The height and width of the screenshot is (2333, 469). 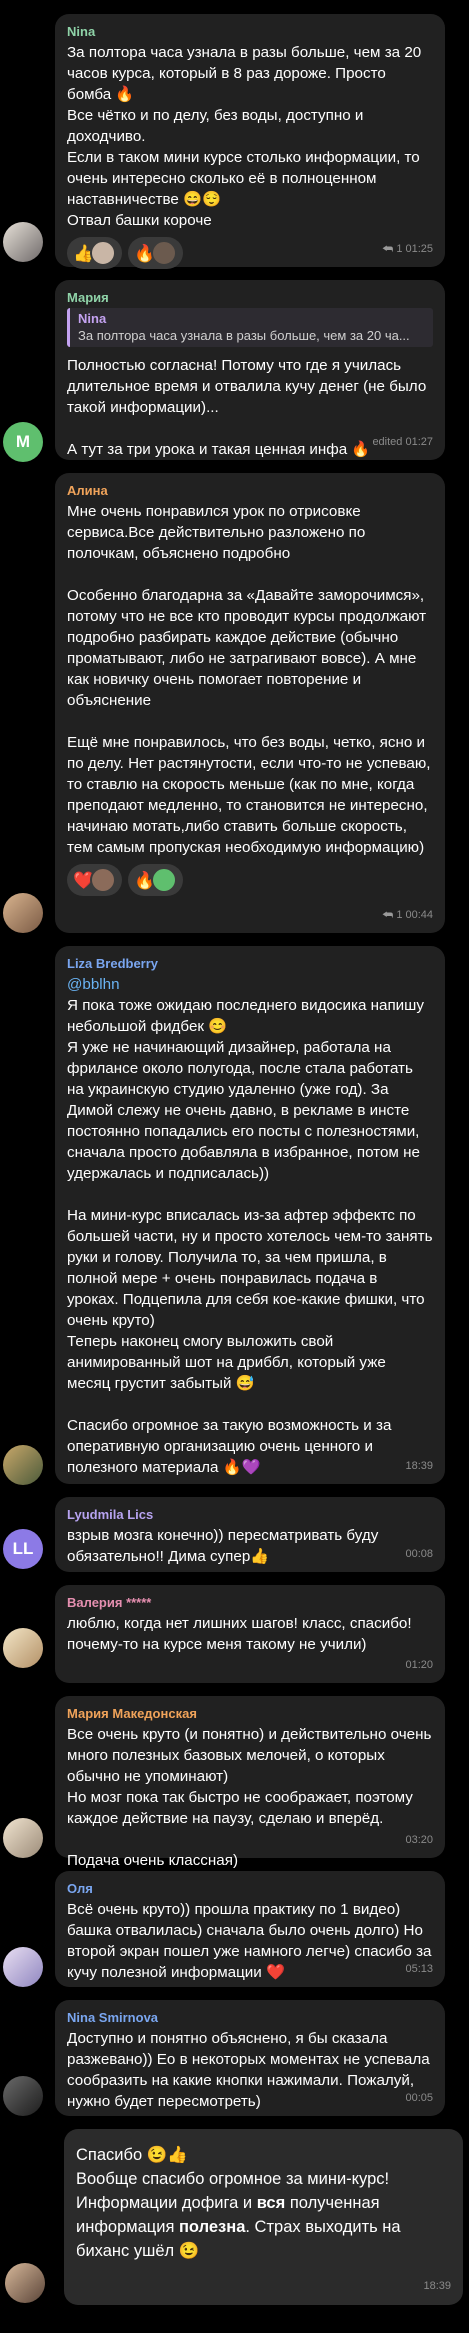 I want to click on message-time: 00:05, so click(x=419, y=2098).